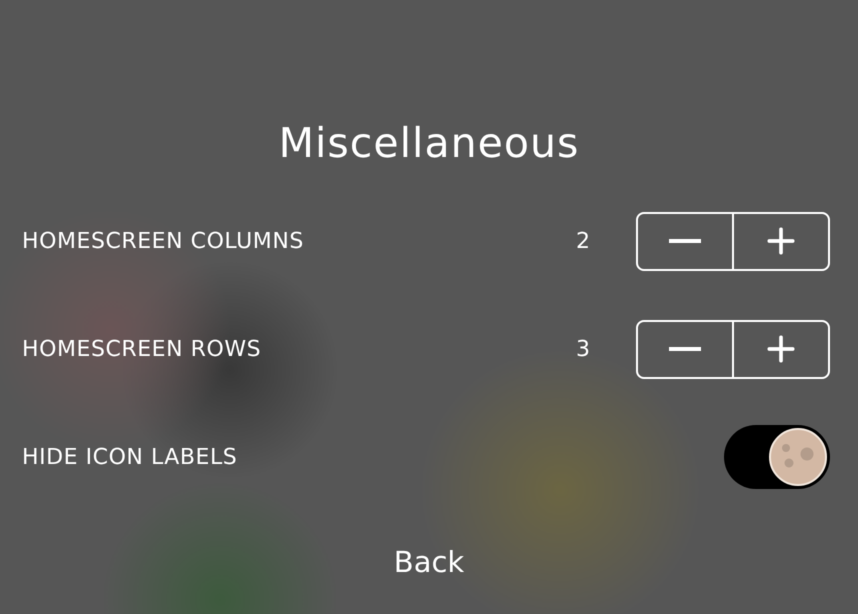 This screenshot has height=614, width=858. I want to click on back-button: Back, so click(429, 562).